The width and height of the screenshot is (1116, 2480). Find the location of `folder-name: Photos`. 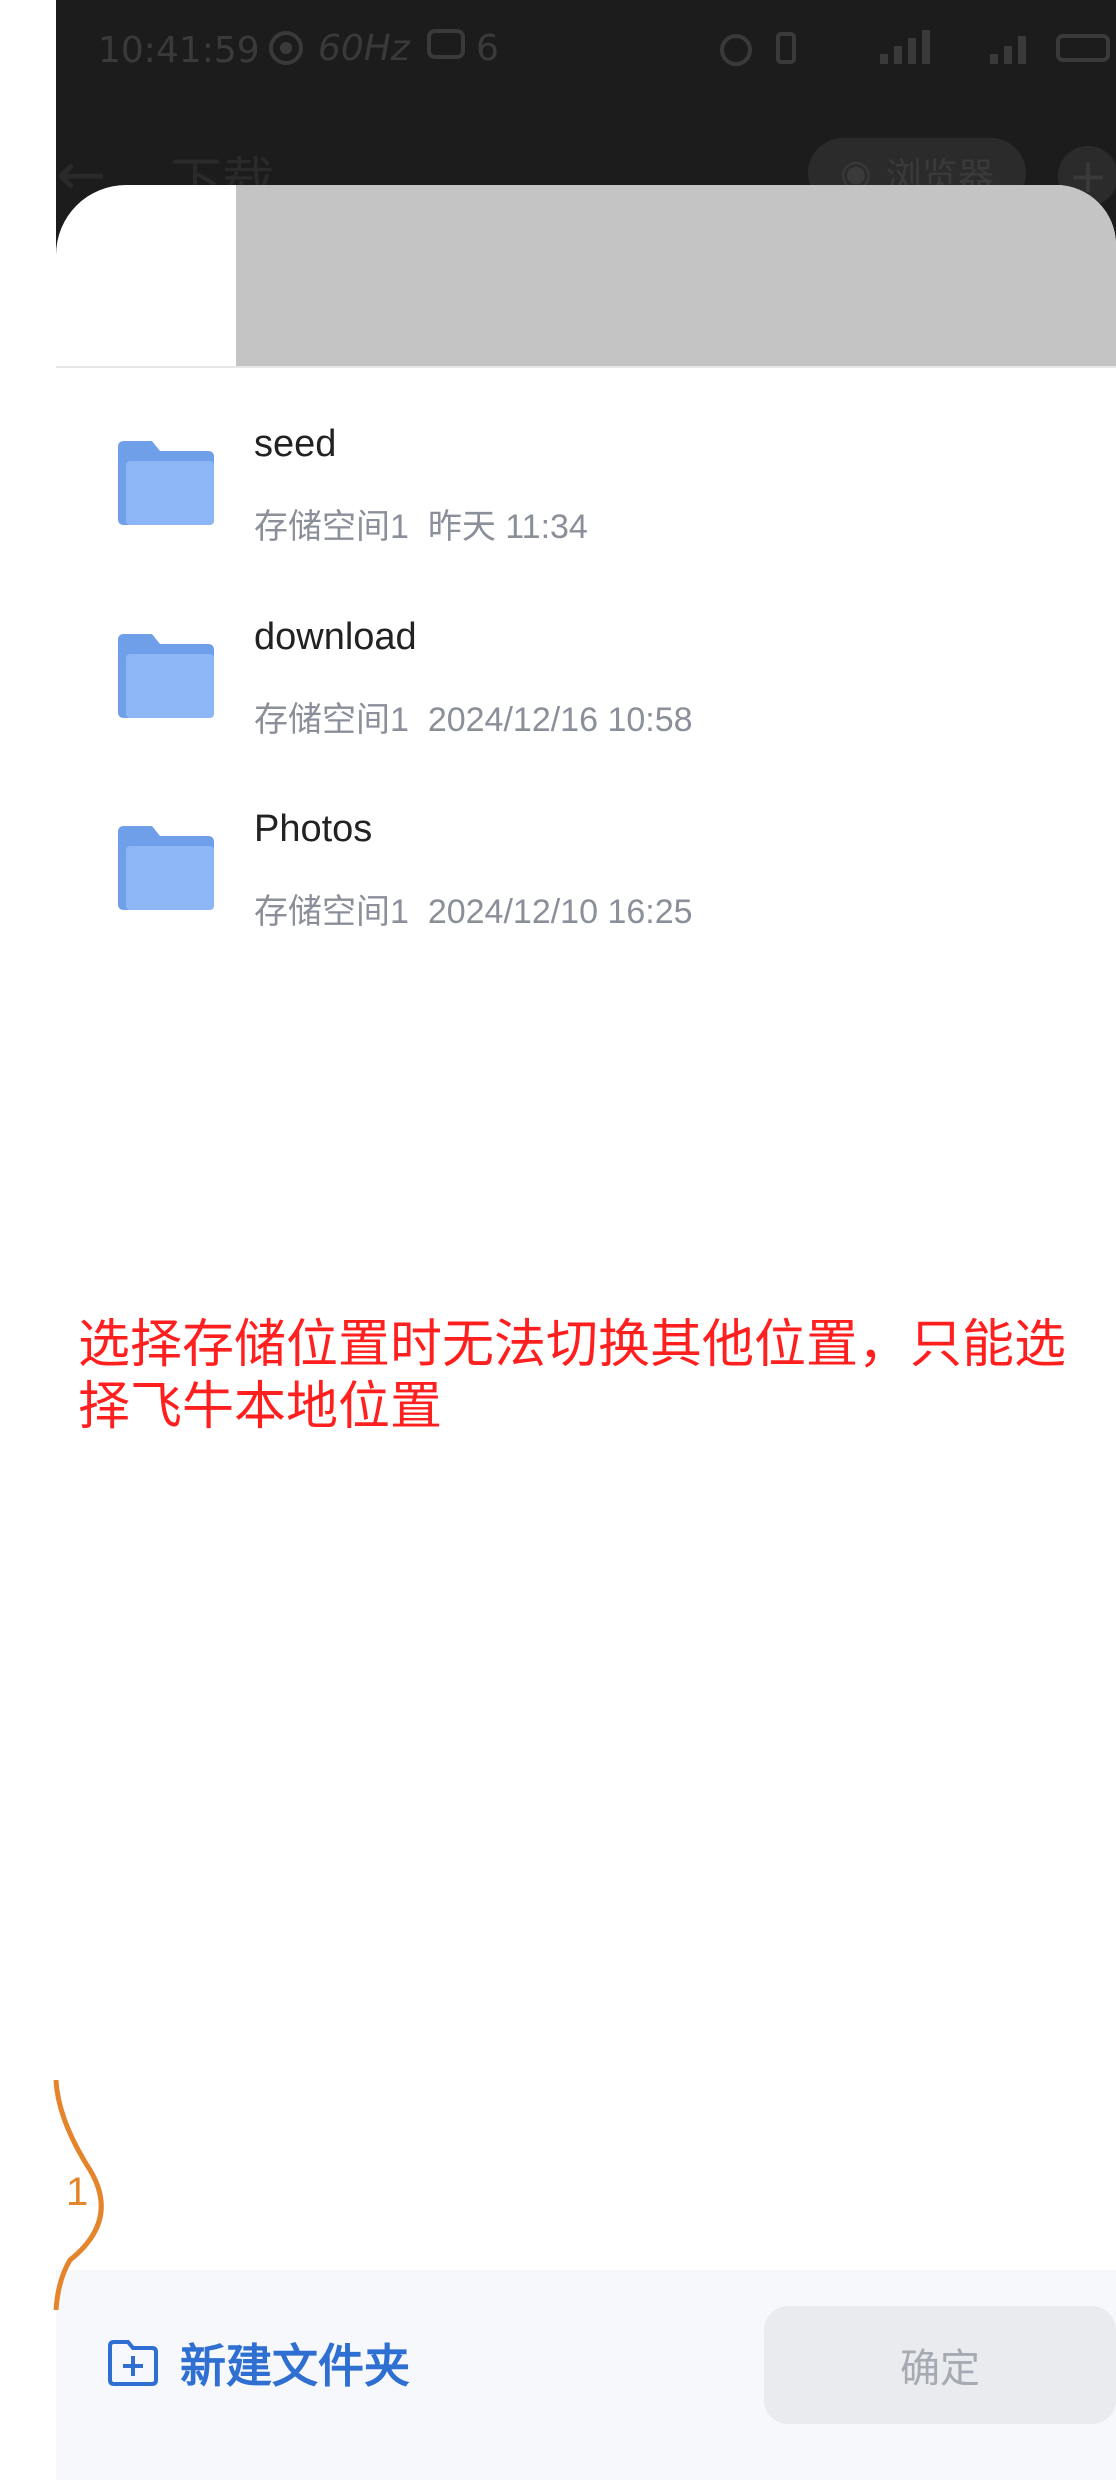

folder-name: Photos is located at coordinates (313, 829).